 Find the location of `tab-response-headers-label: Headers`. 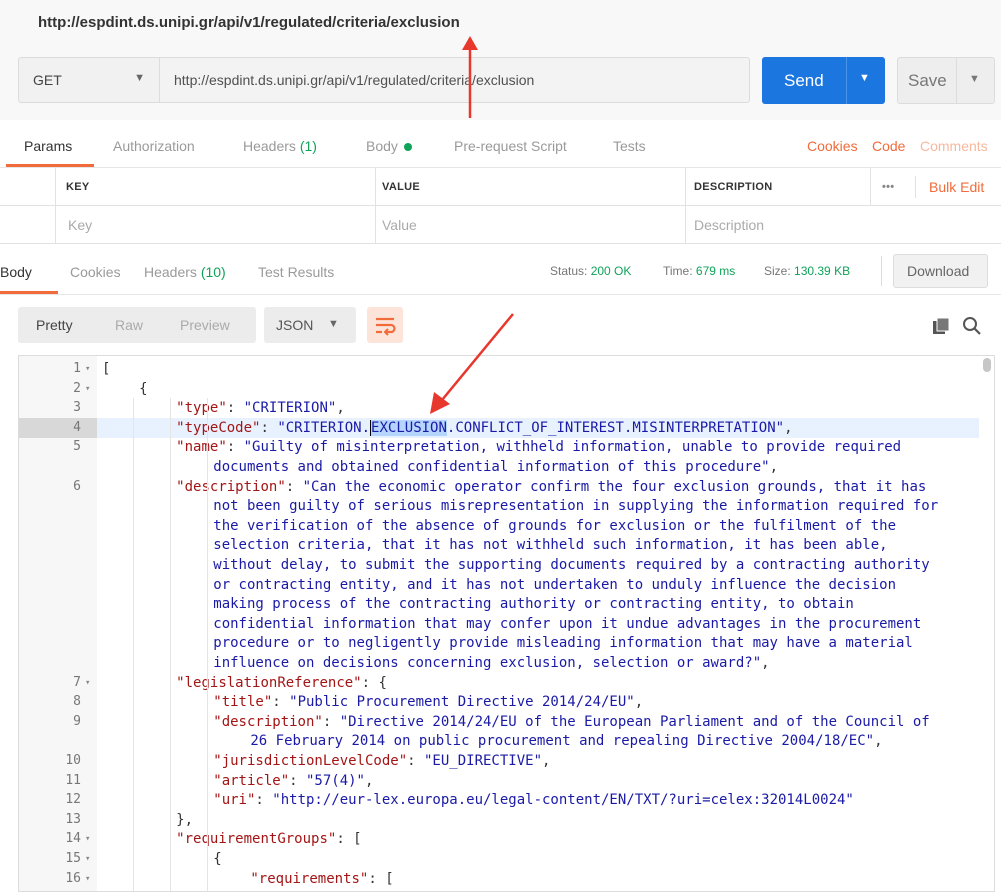

tab-response-headers-label: Headers is located at coordinates (170, 272).